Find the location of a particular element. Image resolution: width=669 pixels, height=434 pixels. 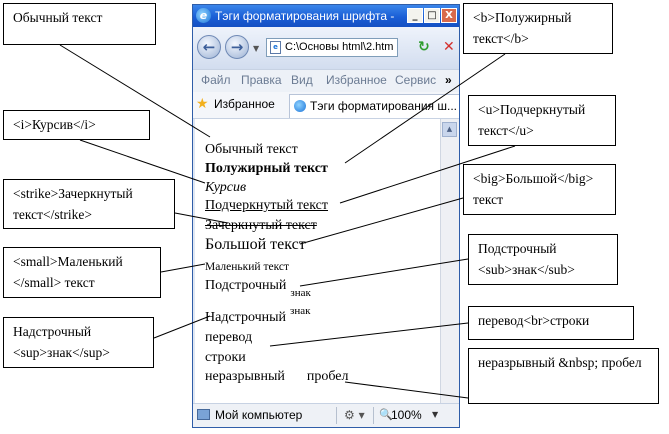

tab-page-icon is located at coordinates (300, 106).